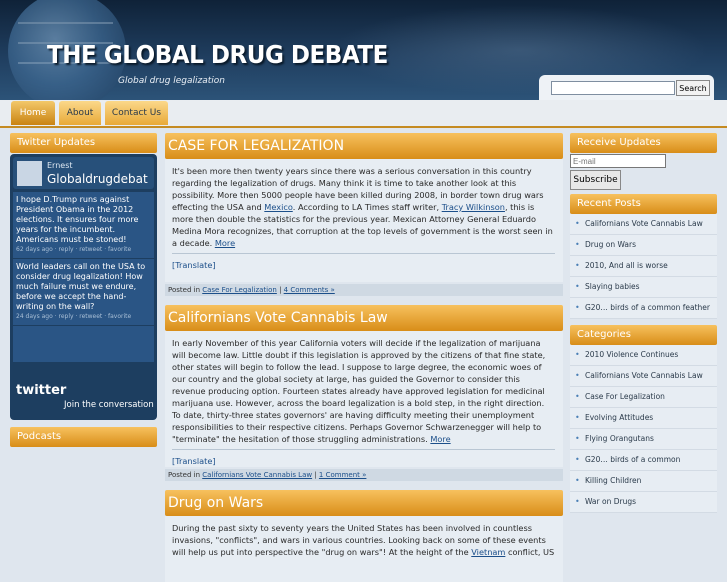  Describe the element at coordinates (342, 475) in the screenshot. I see `comments-link: 1 Comment »` at that location.